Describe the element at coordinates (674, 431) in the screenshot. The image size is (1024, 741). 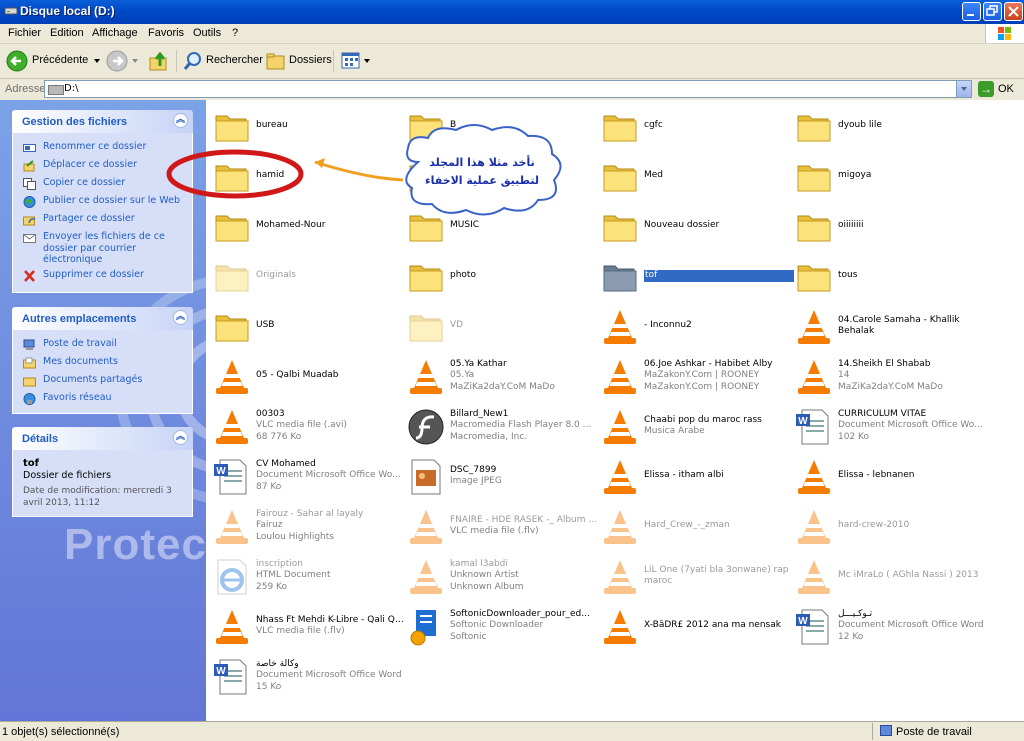
I see `item-detail: Musica Arabe` at that location.